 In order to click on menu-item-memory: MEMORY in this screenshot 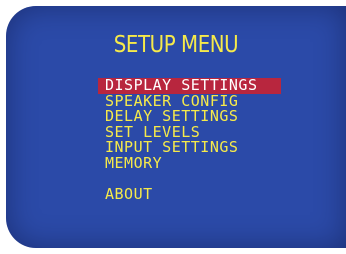, I will do `click(189, 163)`.